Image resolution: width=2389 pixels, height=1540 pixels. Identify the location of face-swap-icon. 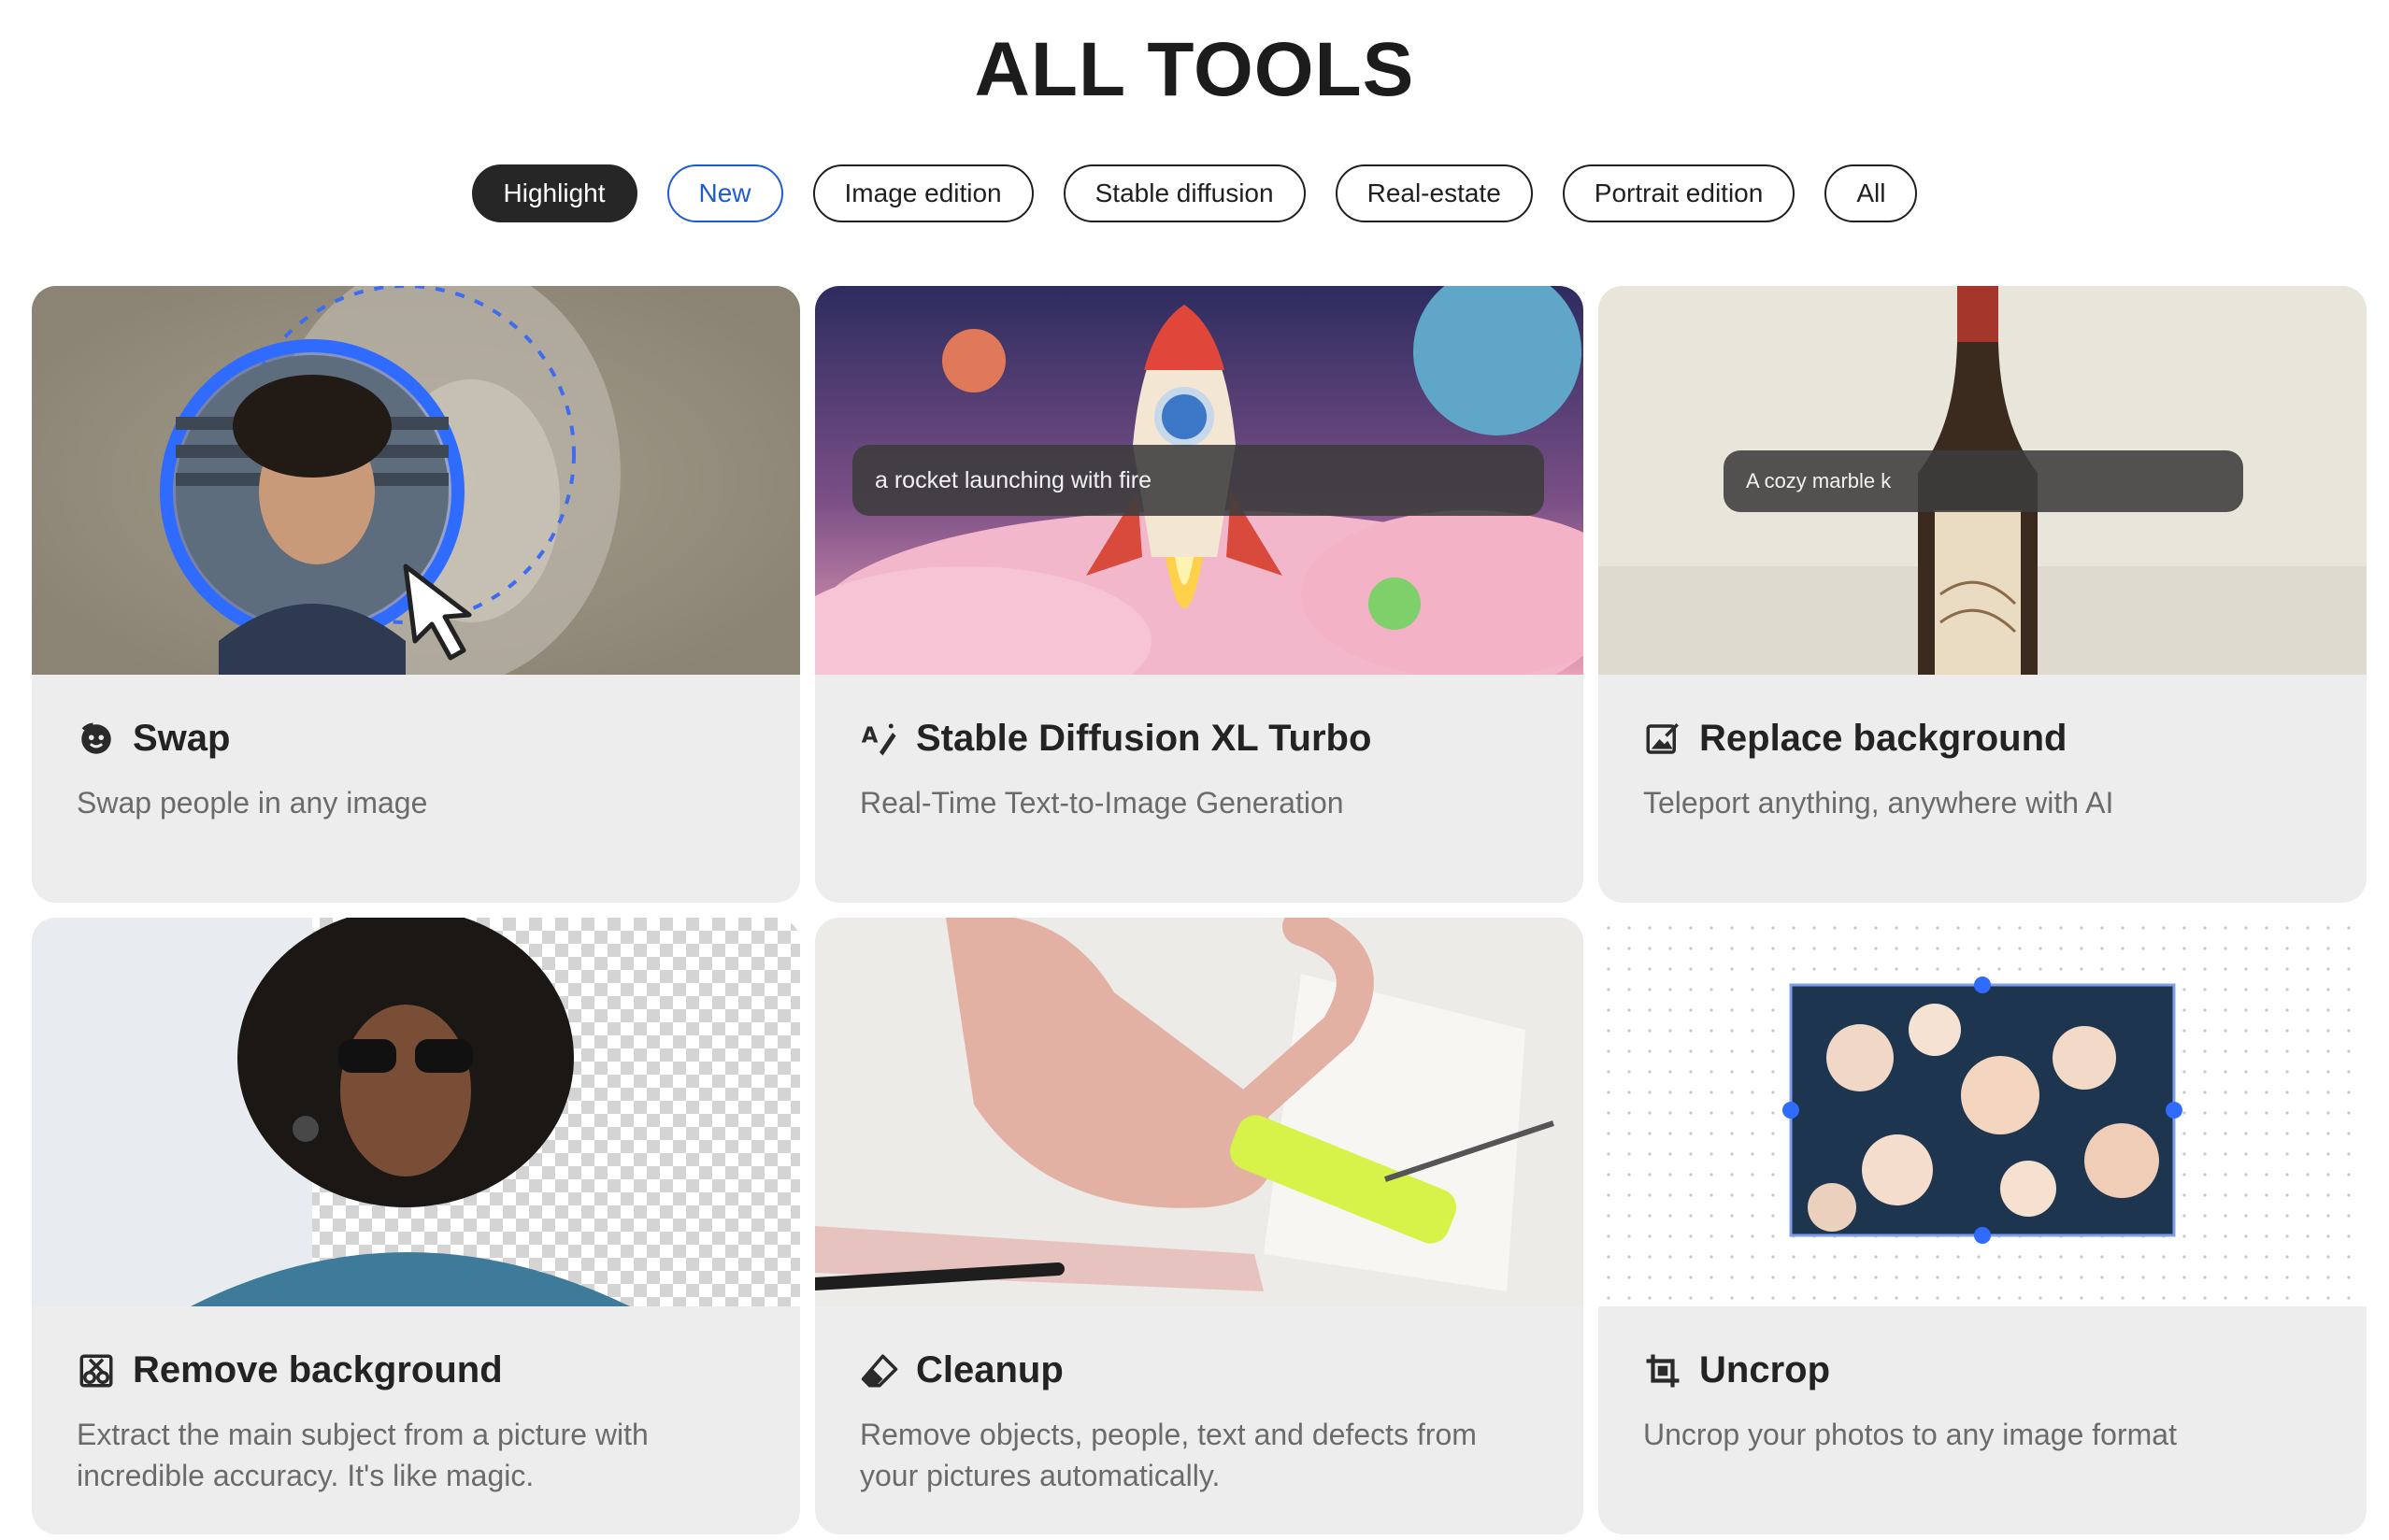
(96, 739).